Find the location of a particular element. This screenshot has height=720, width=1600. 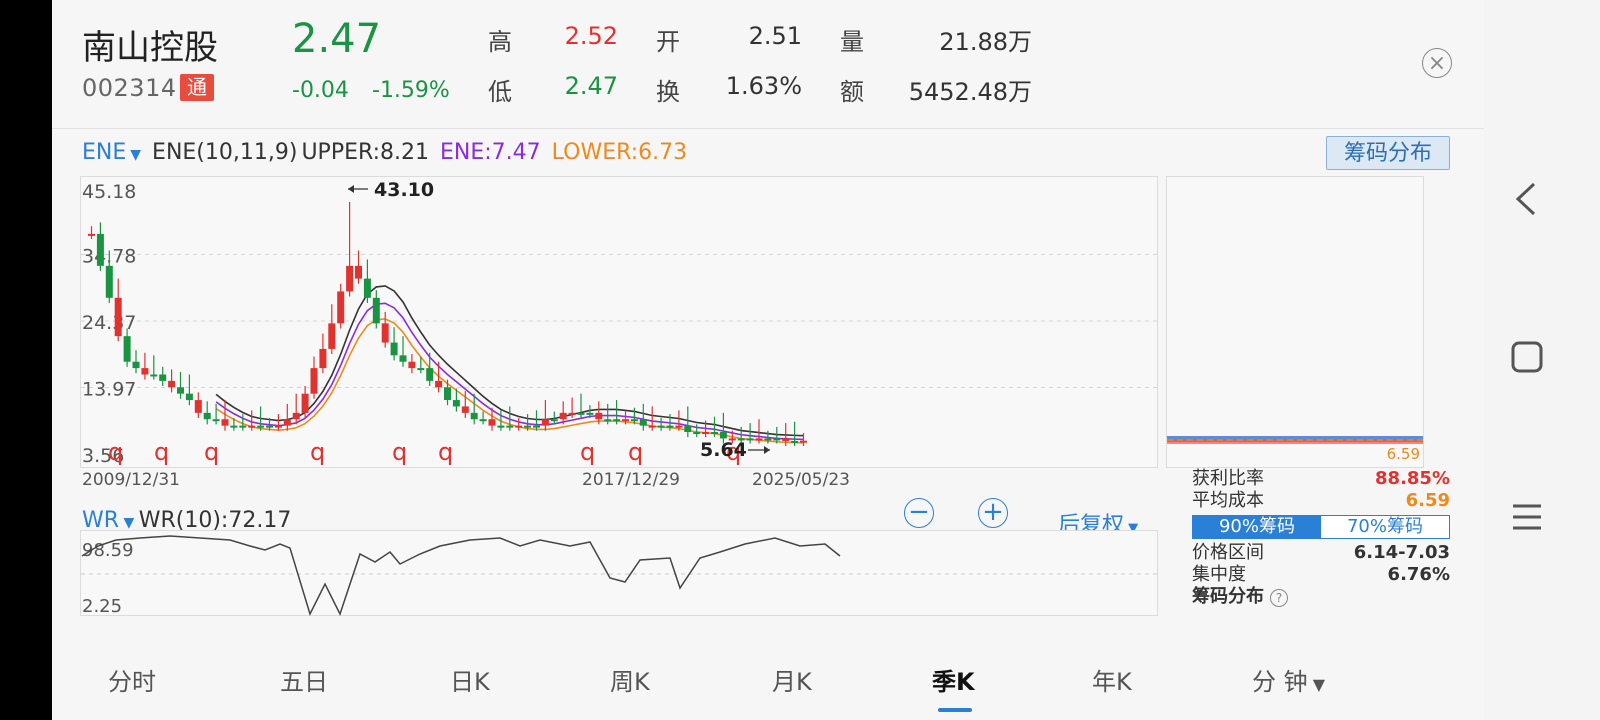

high-label: 高 is located at coordinates (500, 42).